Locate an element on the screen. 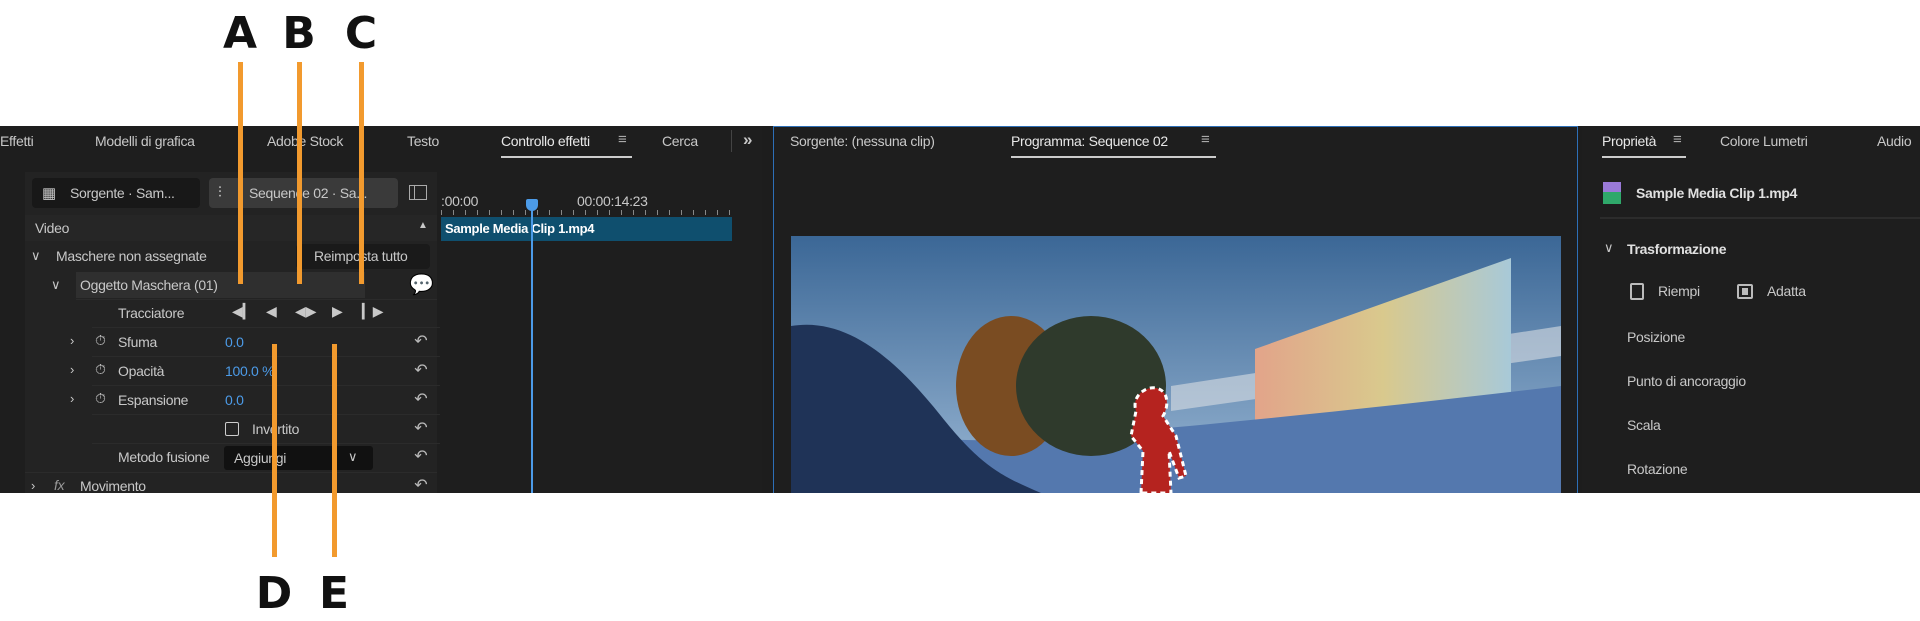  property-label: Sfuma is located at coordinates (137, 342).